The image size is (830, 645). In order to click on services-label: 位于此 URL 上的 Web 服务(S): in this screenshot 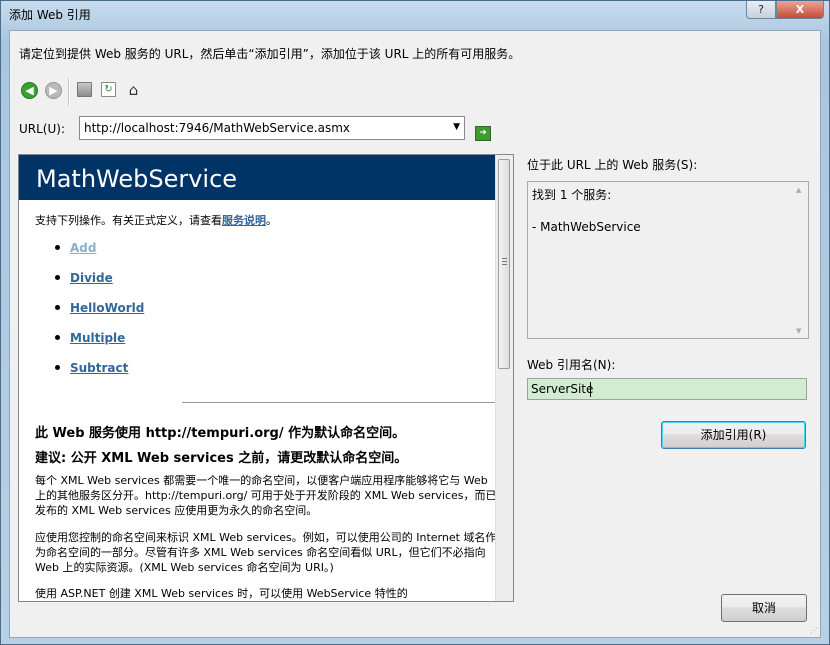, I will do `click(612, 165)`.